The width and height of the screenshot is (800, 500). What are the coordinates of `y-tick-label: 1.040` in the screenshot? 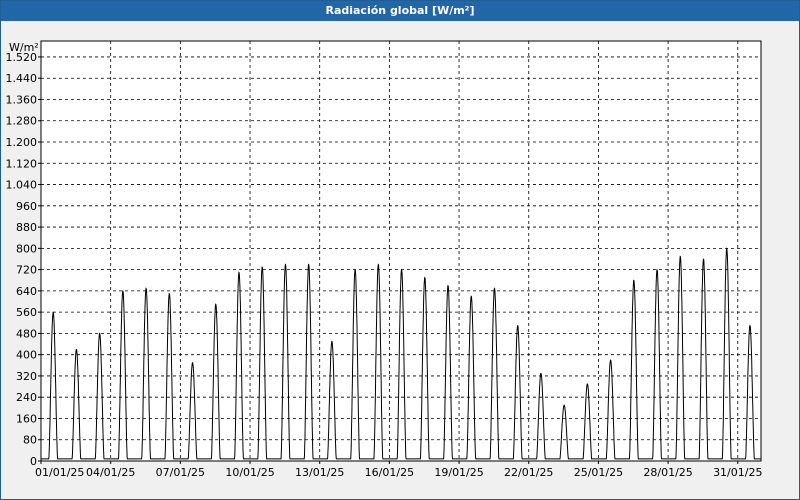 It's located at (22, 185).